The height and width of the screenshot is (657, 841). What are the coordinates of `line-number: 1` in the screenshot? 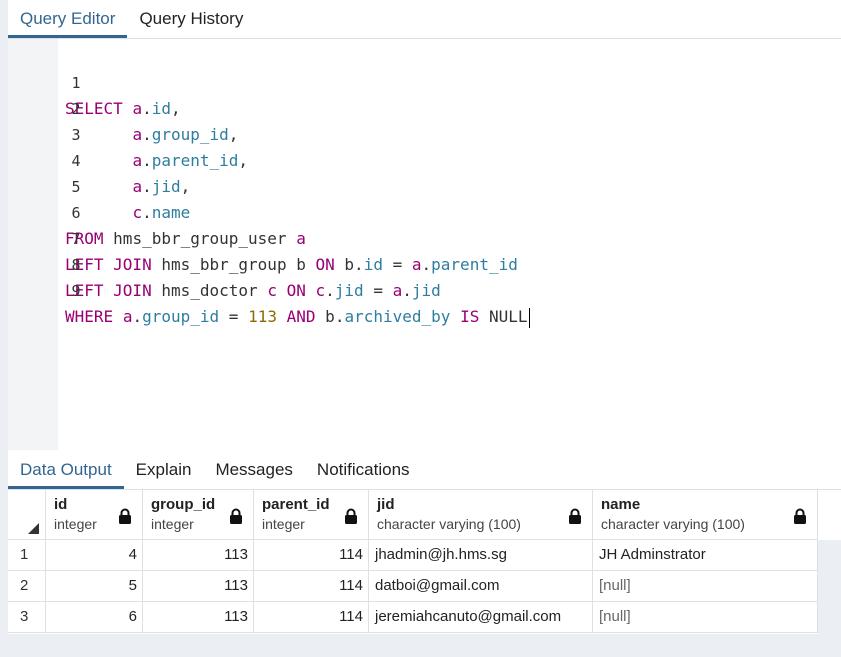 It's located at (76, 83).